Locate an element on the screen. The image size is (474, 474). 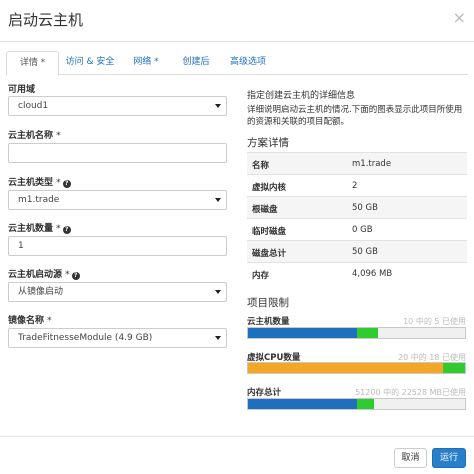
vcpu-limit-bar is located at coordinates (356, 368).